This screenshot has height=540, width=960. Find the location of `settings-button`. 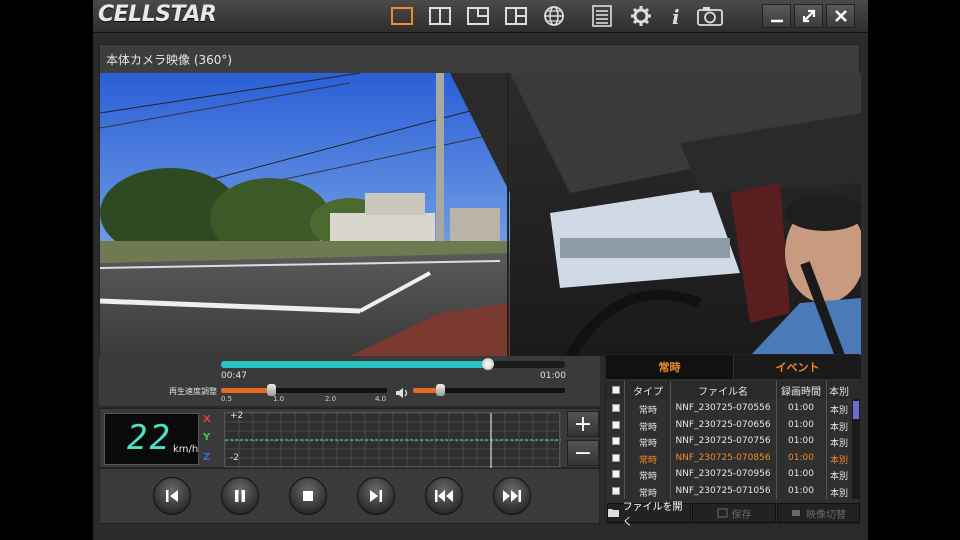

settings-button is located at coordinates (641, 16).